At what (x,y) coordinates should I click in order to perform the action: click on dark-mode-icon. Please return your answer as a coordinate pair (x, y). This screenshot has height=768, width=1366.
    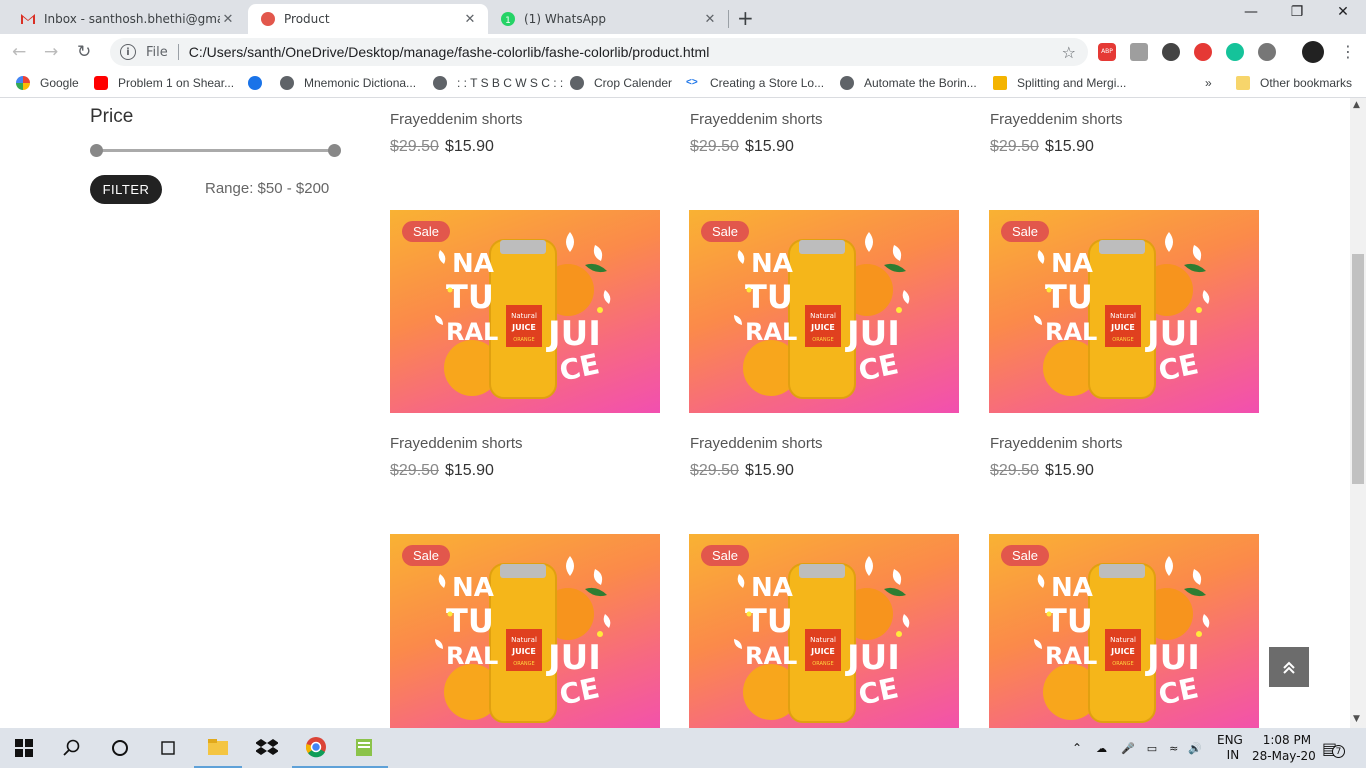
    Looking at the image, I should click on (1267, 52).